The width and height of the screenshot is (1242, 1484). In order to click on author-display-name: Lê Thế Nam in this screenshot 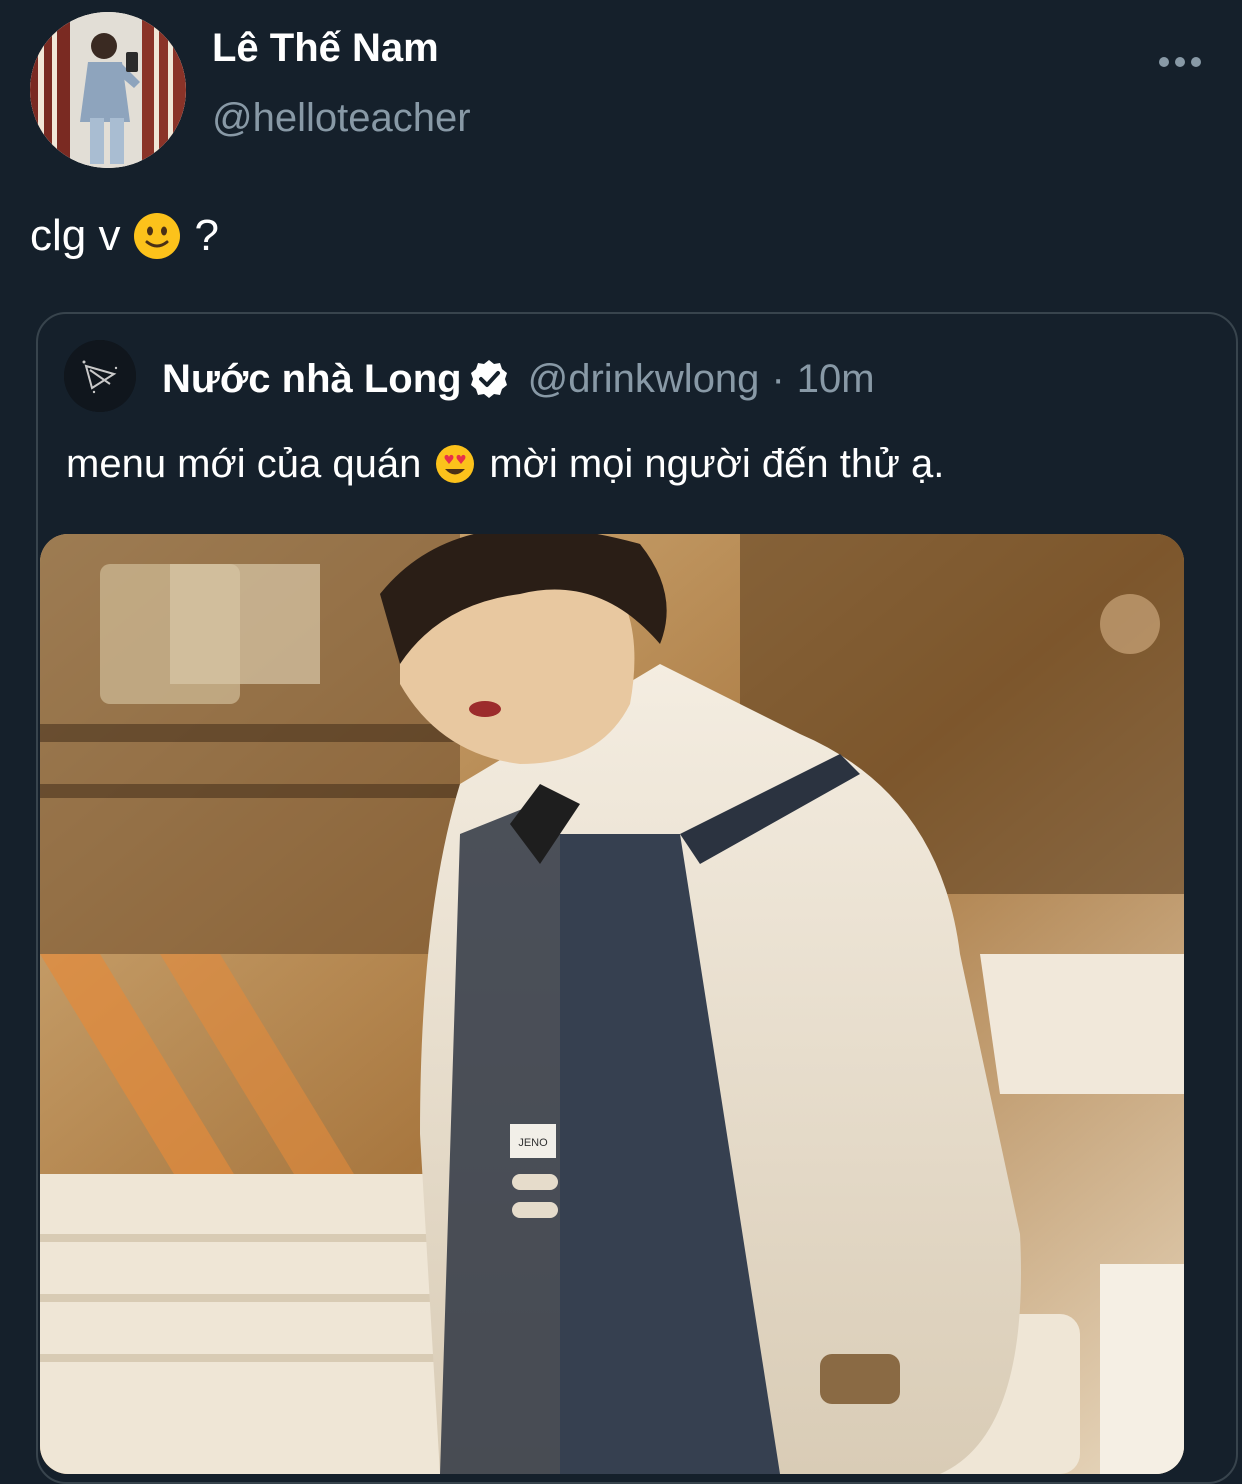, I will do `click(325, 48)`.